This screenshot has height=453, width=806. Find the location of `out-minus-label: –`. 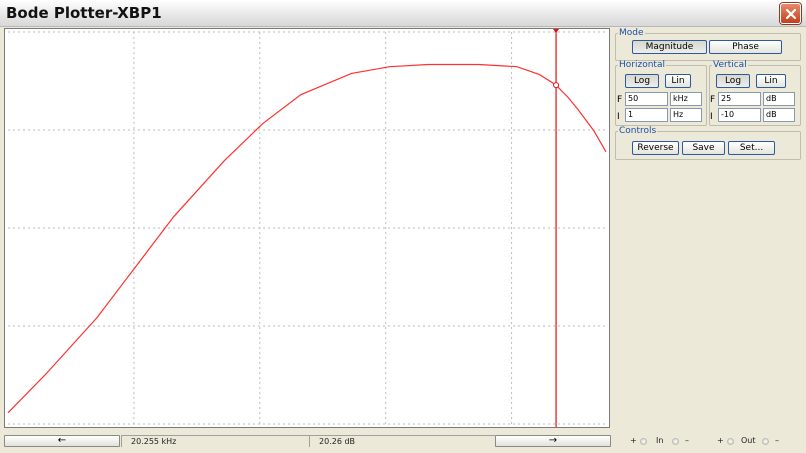

out-minus-label: – is located at coordinates (777, 440).